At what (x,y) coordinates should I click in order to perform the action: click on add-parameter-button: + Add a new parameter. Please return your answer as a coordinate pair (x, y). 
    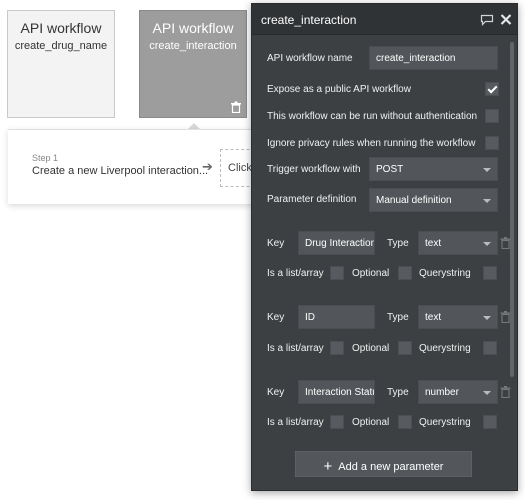
    Looking at the image, I should click on (383, 464).